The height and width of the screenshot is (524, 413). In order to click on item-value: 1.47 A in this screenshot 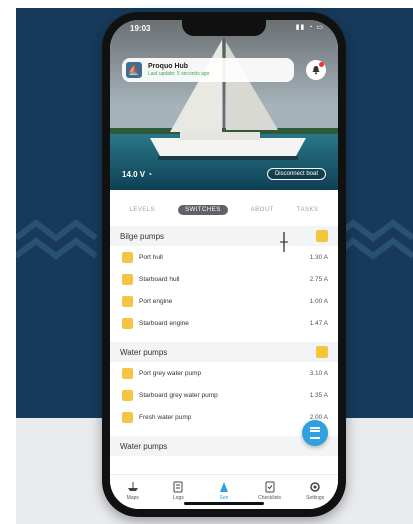, I will do `click(318, 323)`.